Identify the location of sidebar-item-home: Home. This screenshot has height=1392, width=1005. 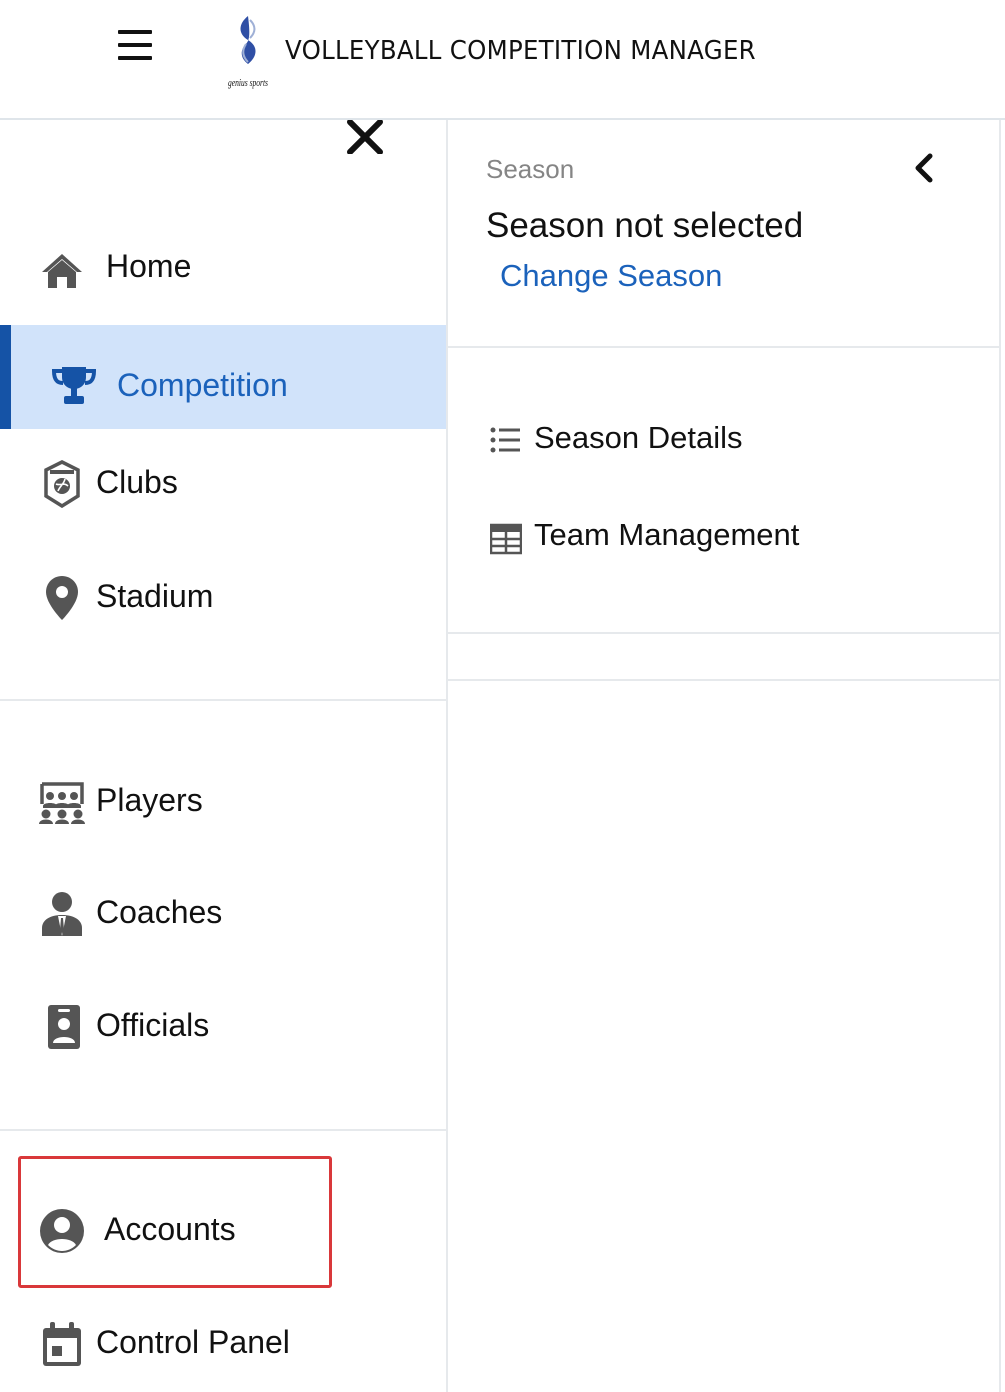
(223, 266).